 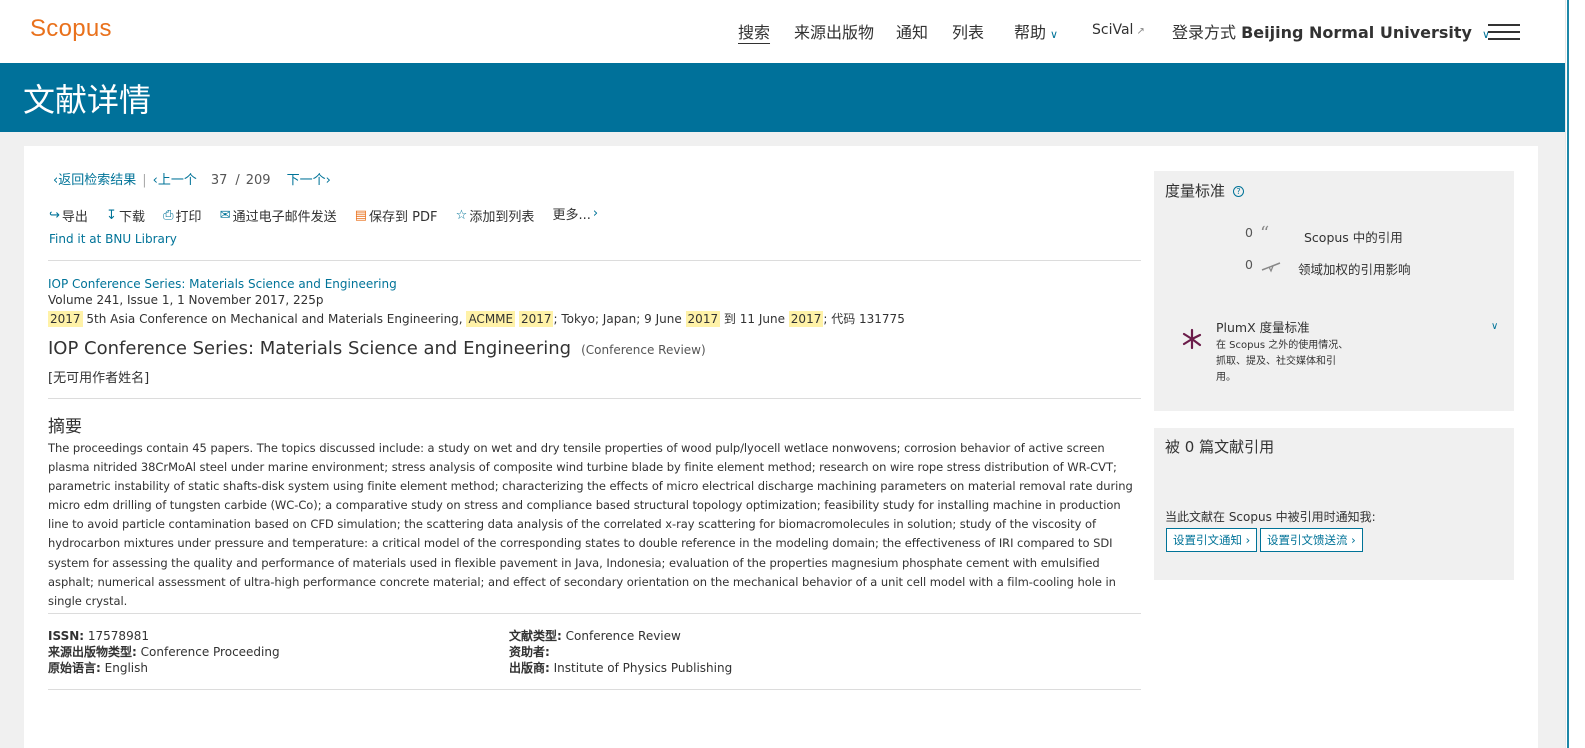 I want to click on current-index: 37, so click(x=219, y=180).